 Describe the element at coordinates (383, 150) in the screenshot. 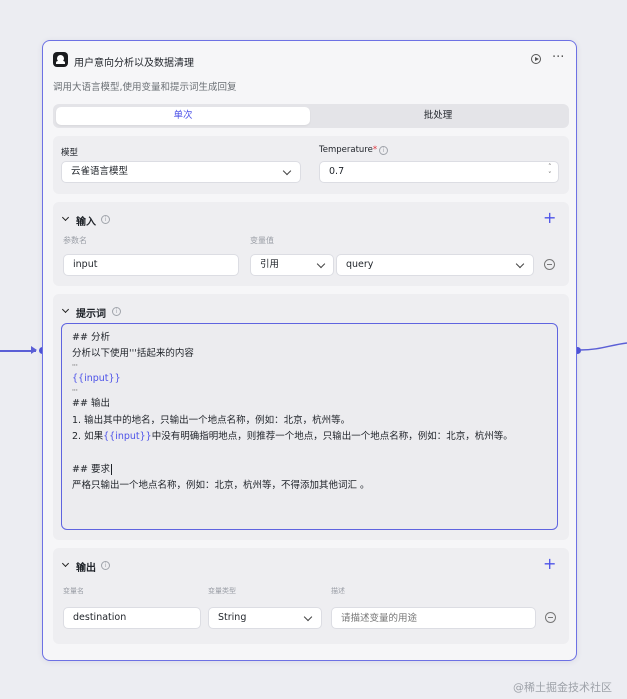

I see `temperature-info-icon: i` at that location.